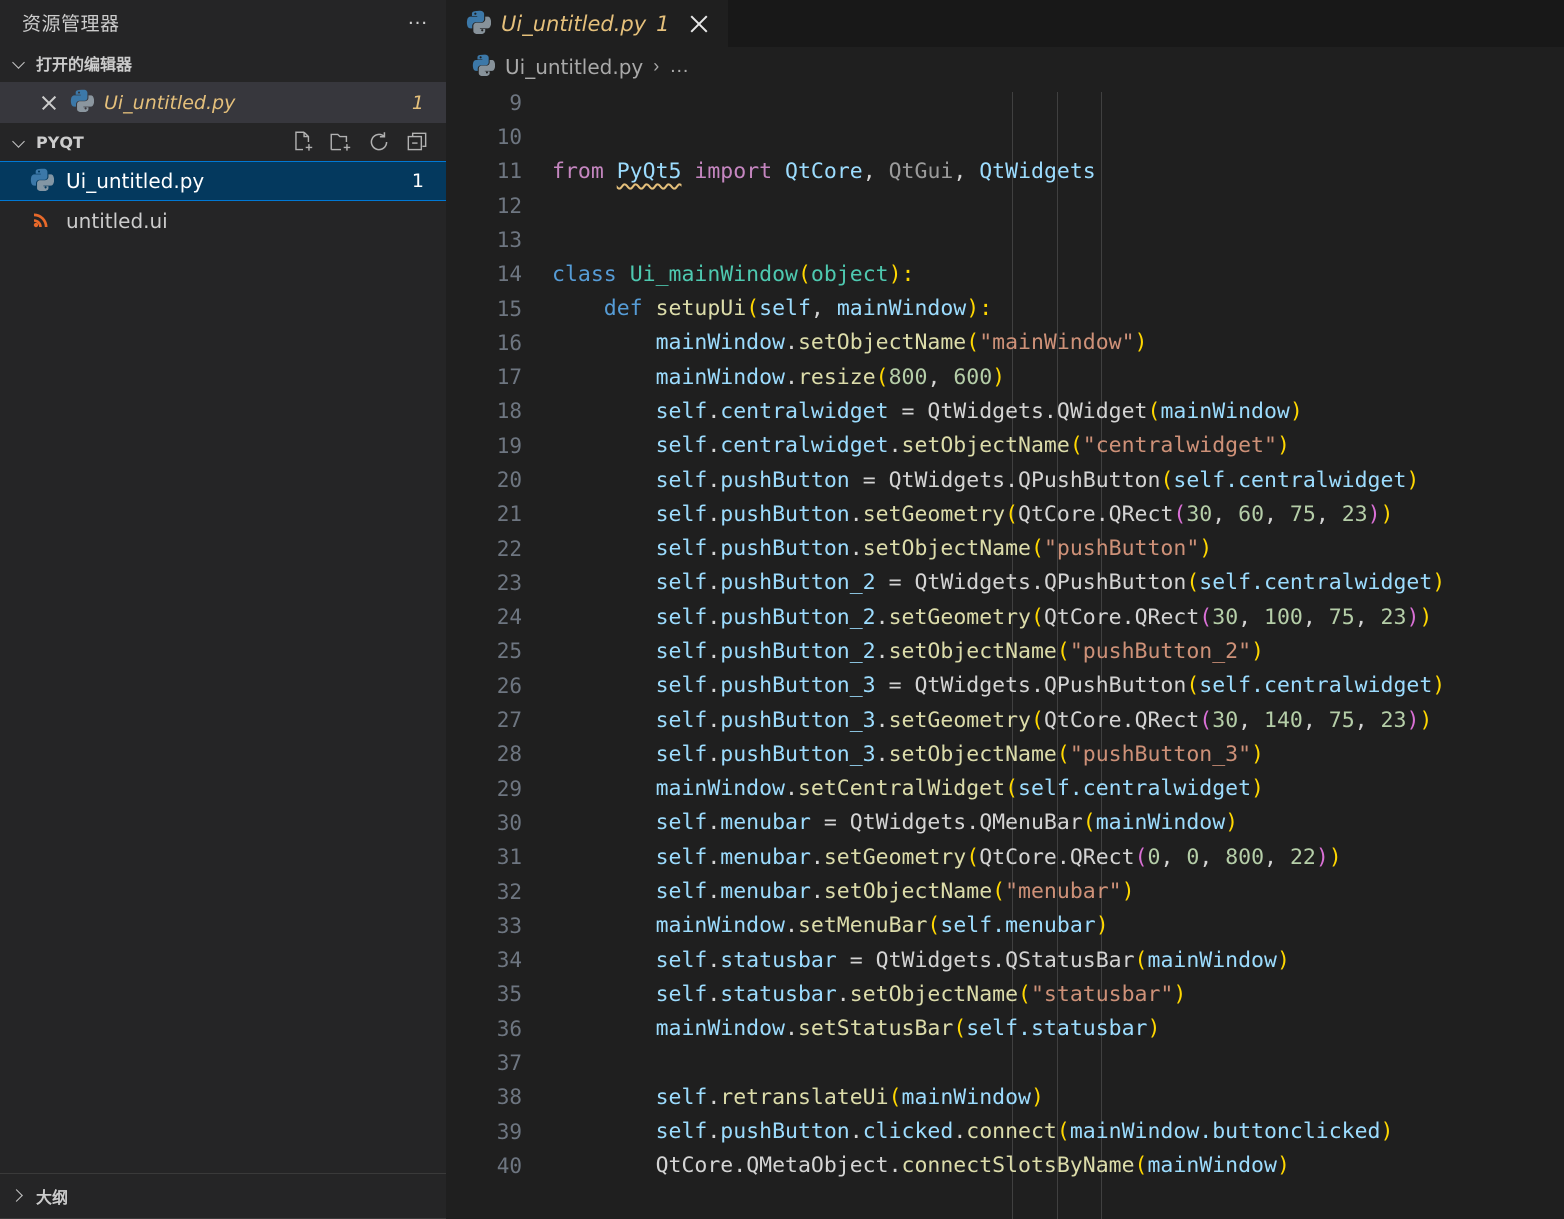 Image resolution: width=1564 pixels, height=1219 pixels. I want to click on code-token: import, so click(733, 171).